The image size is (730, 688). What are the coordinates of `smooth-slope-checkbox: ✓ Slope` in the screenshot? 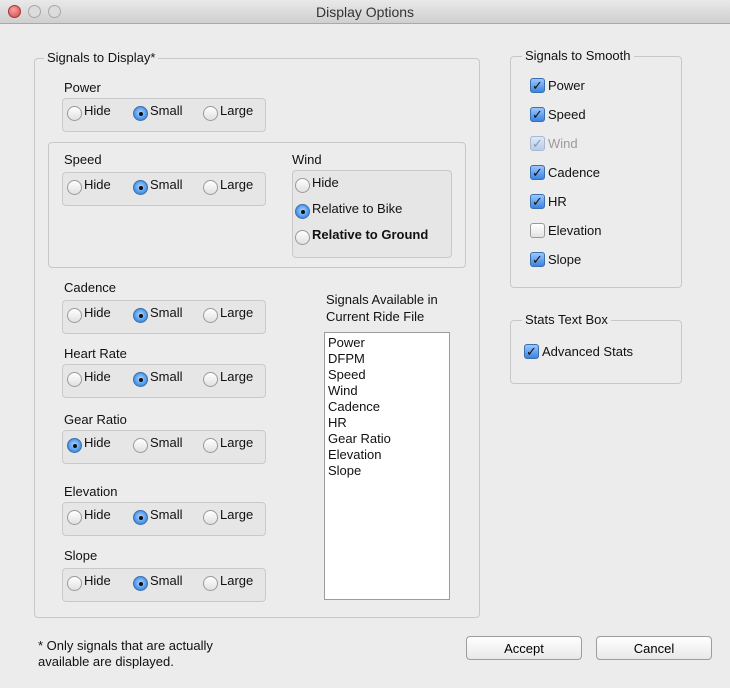 It's located at (555, 259).